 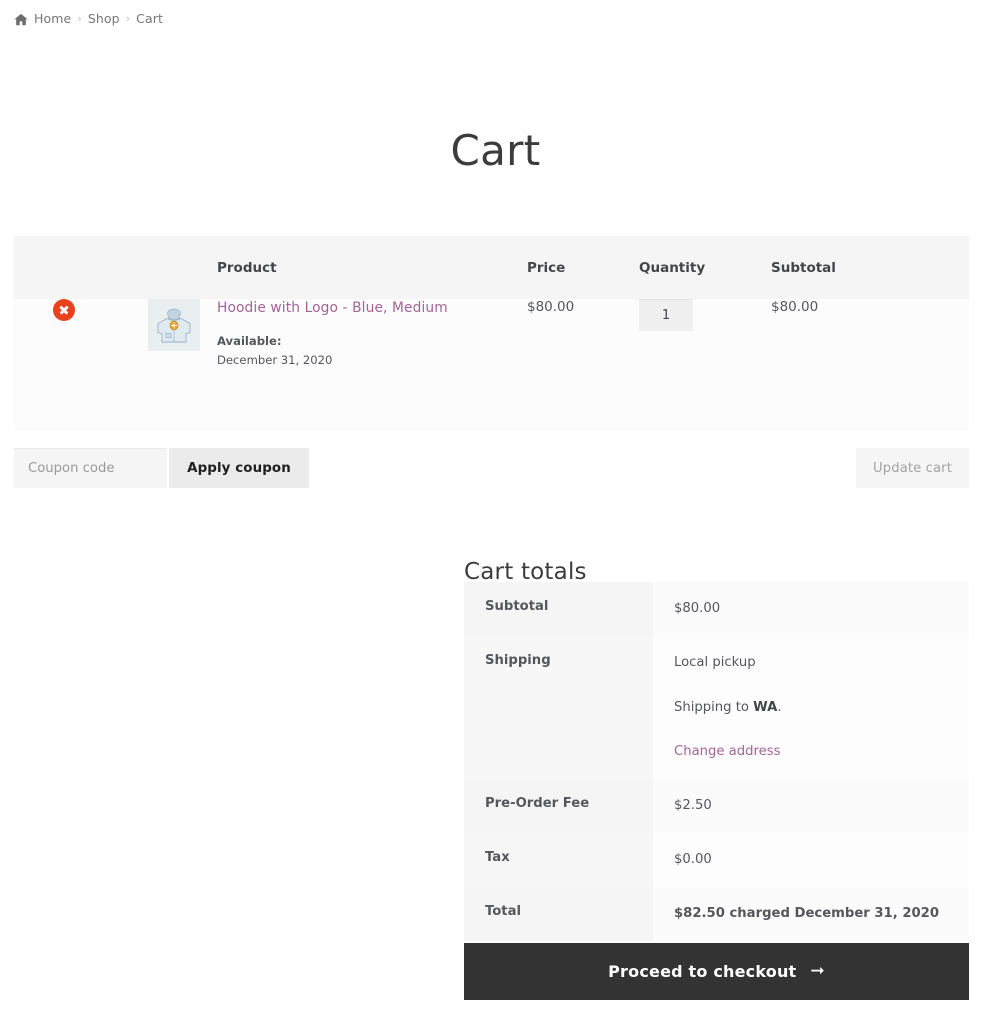 What do you see at coordinates (821, 708) in the screenshot?
I see `shipping-destination: Shipping to WA.` at bounding box center [821, 708].